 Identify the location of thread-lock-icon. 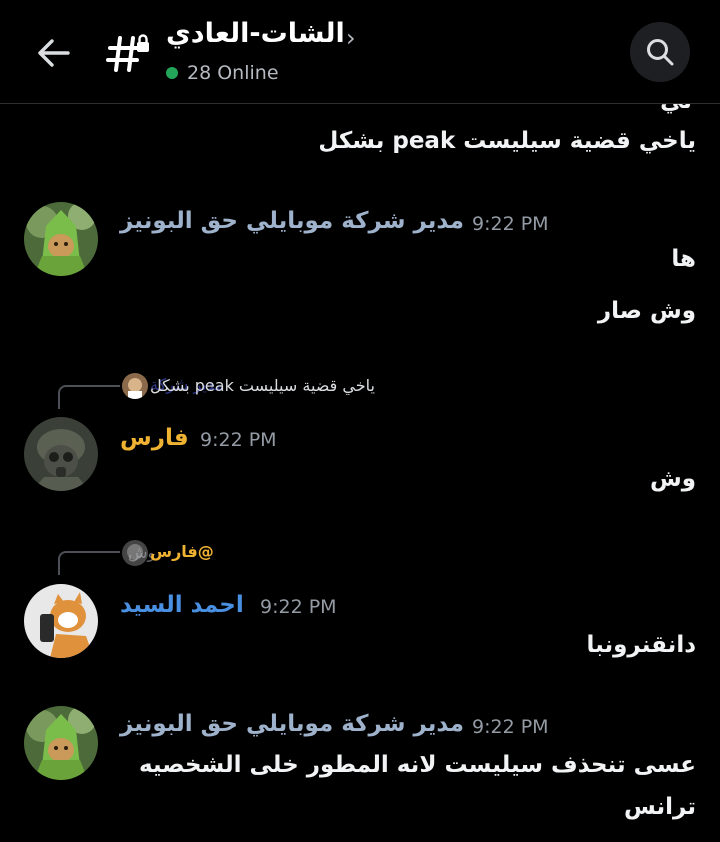
(130, 53).